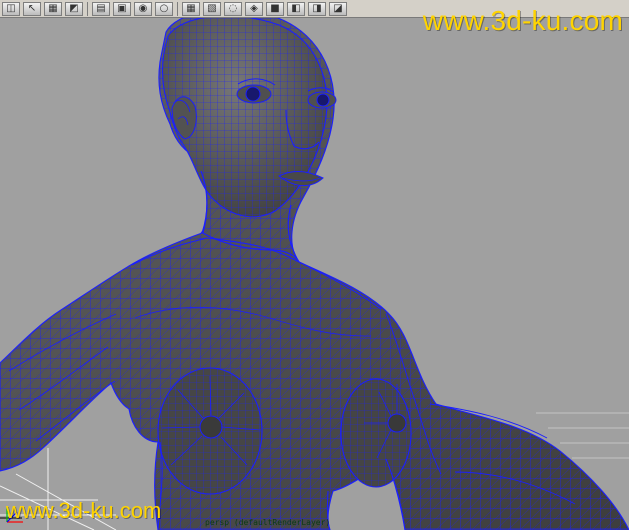 This screenshot has height=530, width=629. What do you see at coordinates (191, 8) in the screenshot?
I see `camera-icon: ▦` at bounding box center [191, 8].